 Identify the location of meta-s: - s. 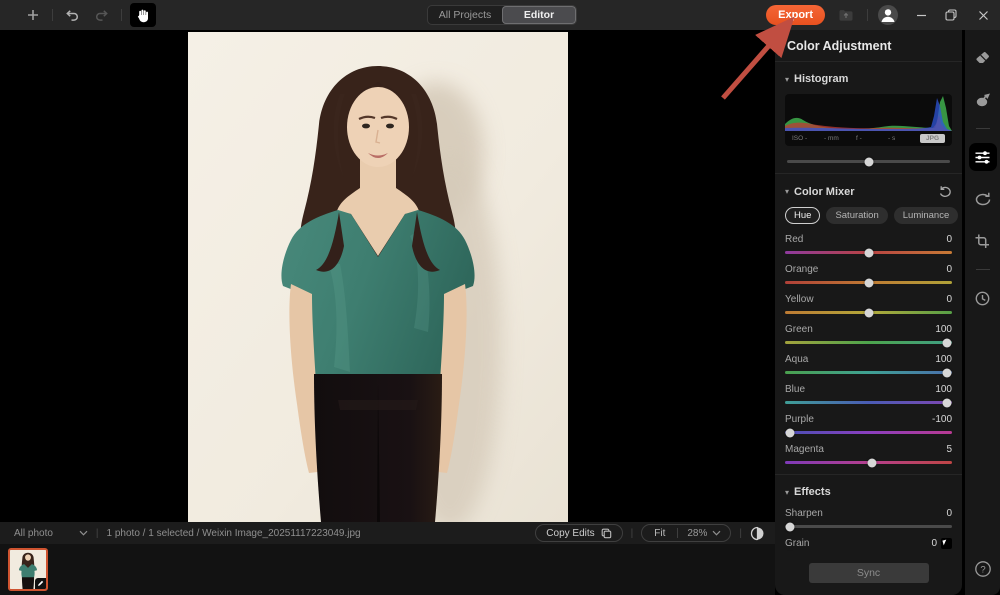
(892, 138).